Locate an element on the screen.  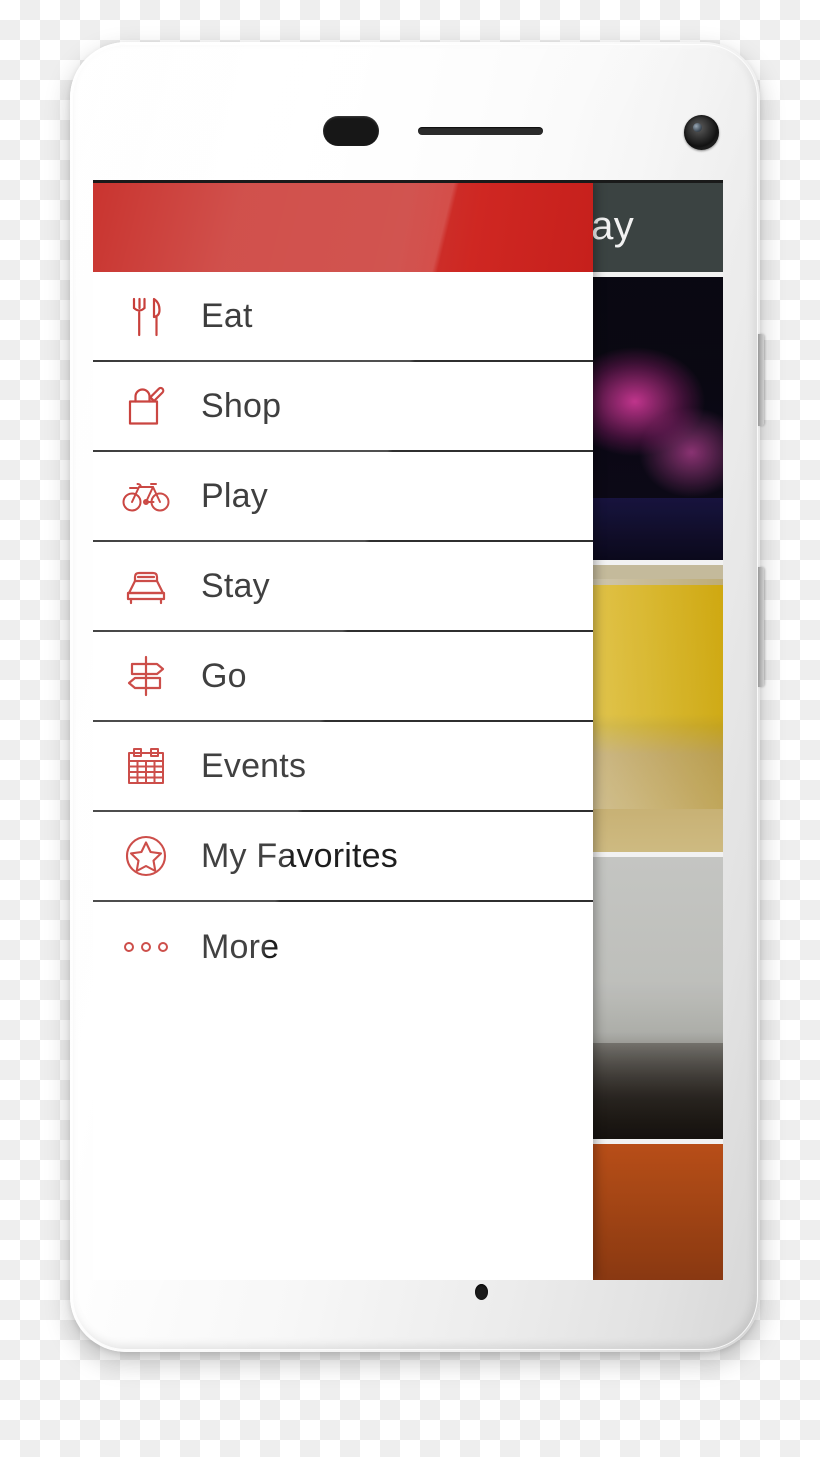
drawer-item-label: More is located at coordinates (240, 946).